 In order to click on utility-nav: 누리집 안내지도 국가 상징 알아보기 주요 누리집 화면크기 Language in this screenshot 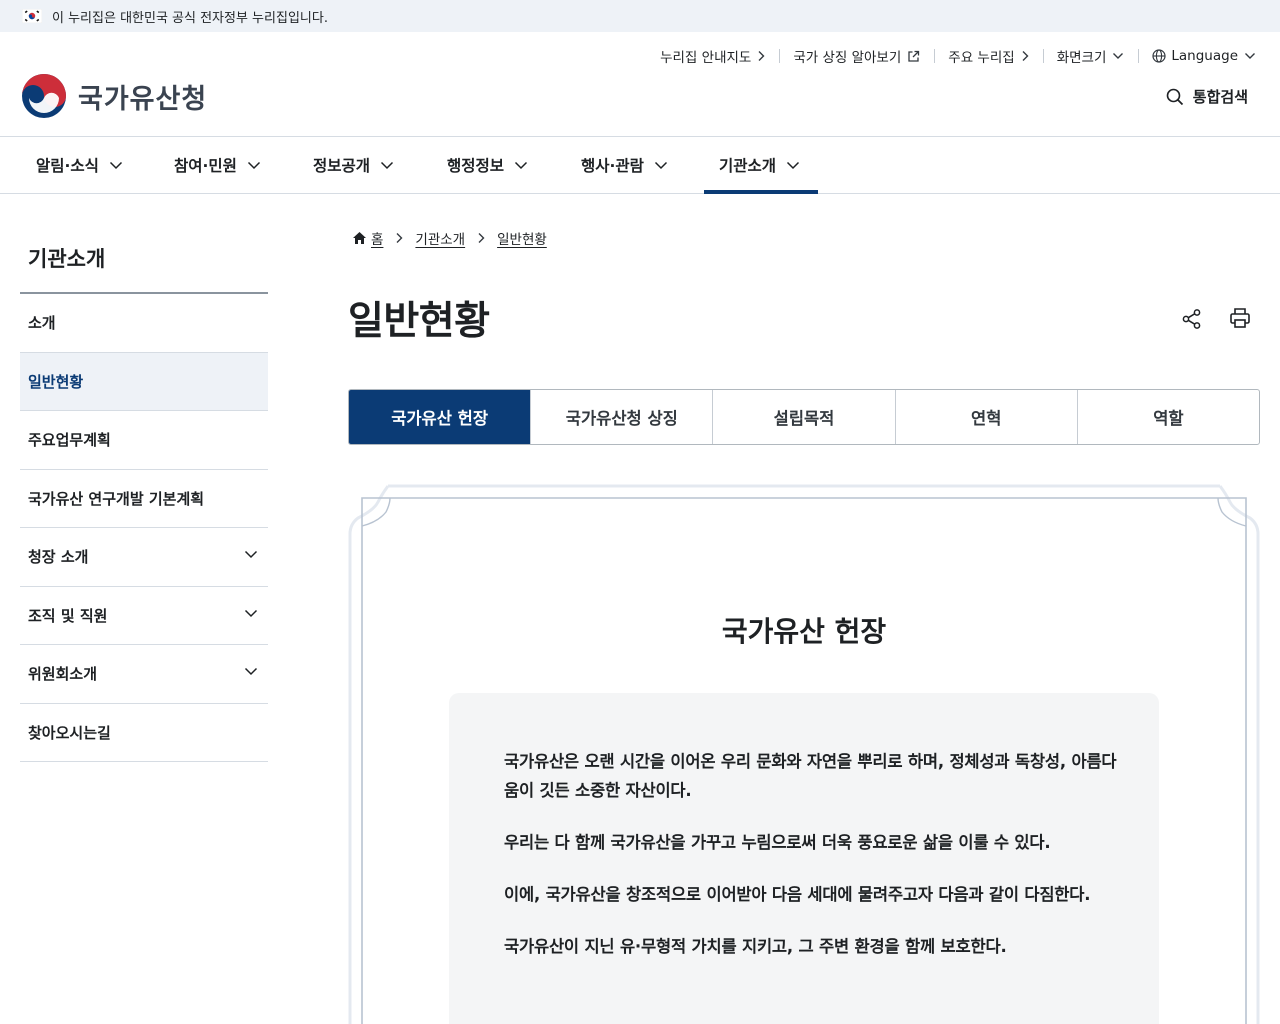, I will do `click(951, 56)`.